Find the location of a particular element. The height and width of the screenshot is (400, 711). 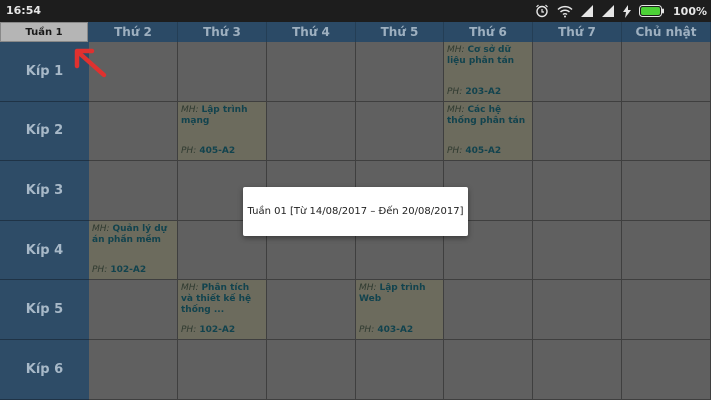

pointer-arrow-icon is located at coordinates (90, 63).